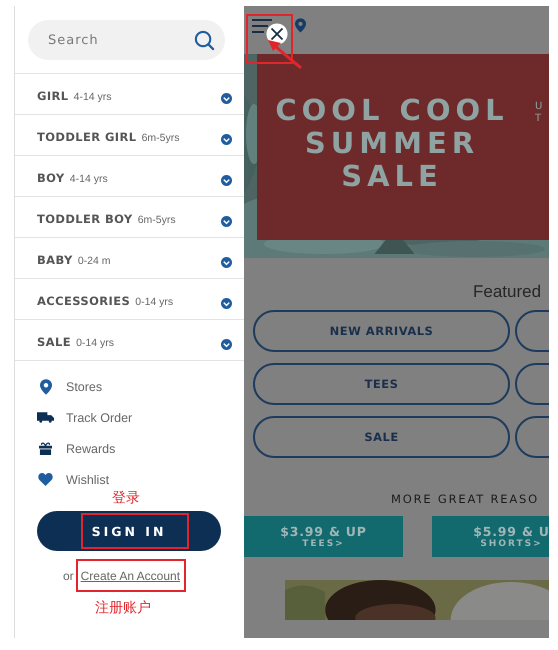 The width and height of the screenshot is (558, 650). What do you see at coordinates (45, 479) in the screenshot?
I see `heart-icon` at bounding box center [45, 479].